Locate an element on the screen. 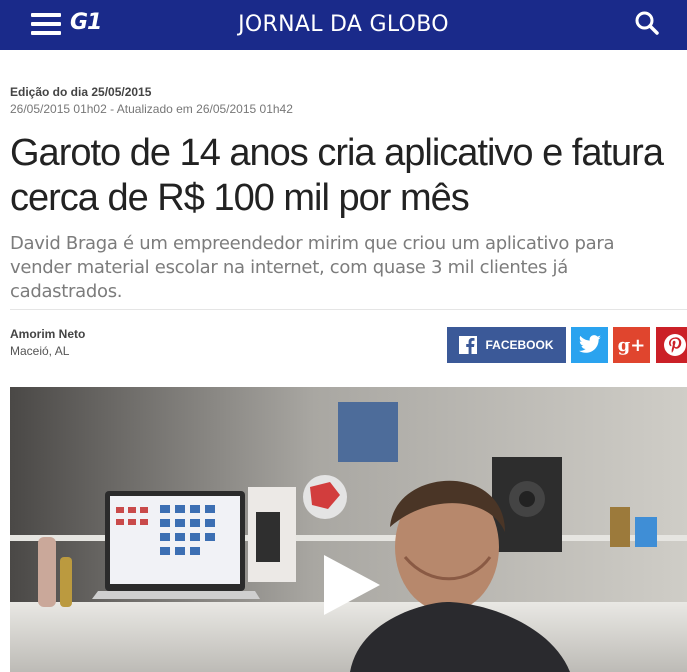 The image size is (687, 672). author-name: Amorim Neto is located at coordinates (48, 334).